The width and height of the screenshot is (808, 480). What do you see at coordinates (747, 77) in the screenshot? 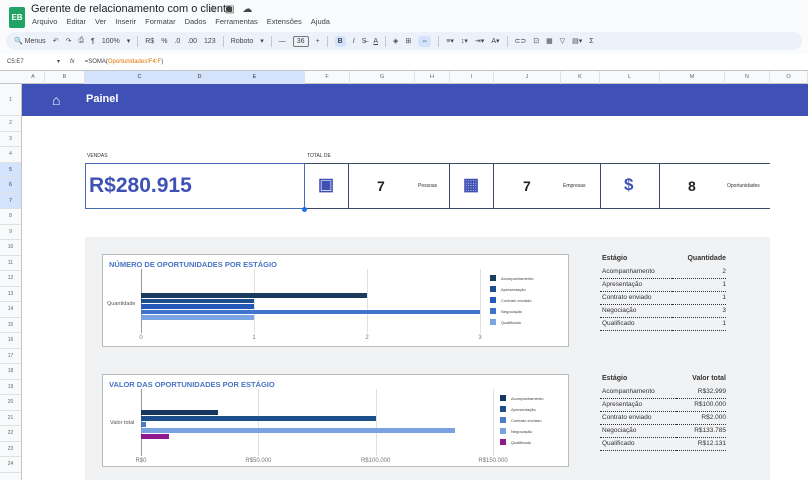
I see `column-header-N: N` at bounding box center [747, 77].